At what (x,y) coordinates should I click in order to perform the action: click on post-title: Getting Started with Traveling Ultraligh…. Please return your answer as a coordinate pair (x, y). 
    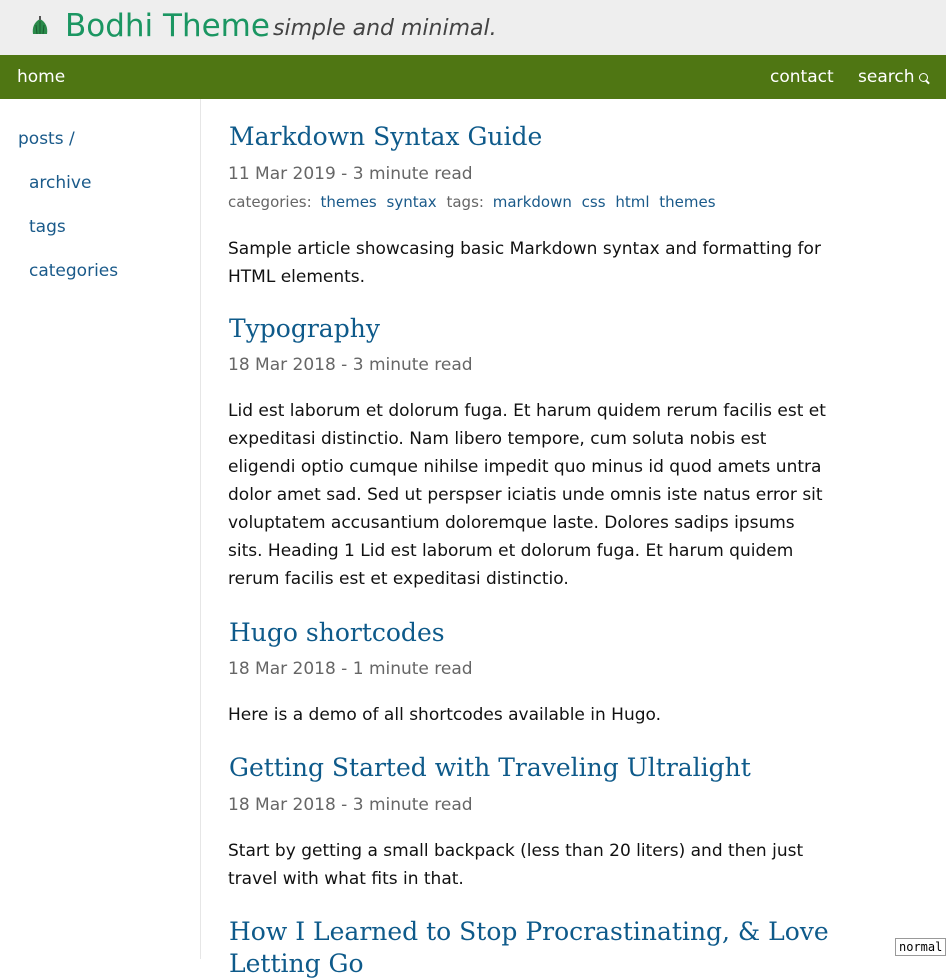
    Looking at the image, I should click on (490, 768).